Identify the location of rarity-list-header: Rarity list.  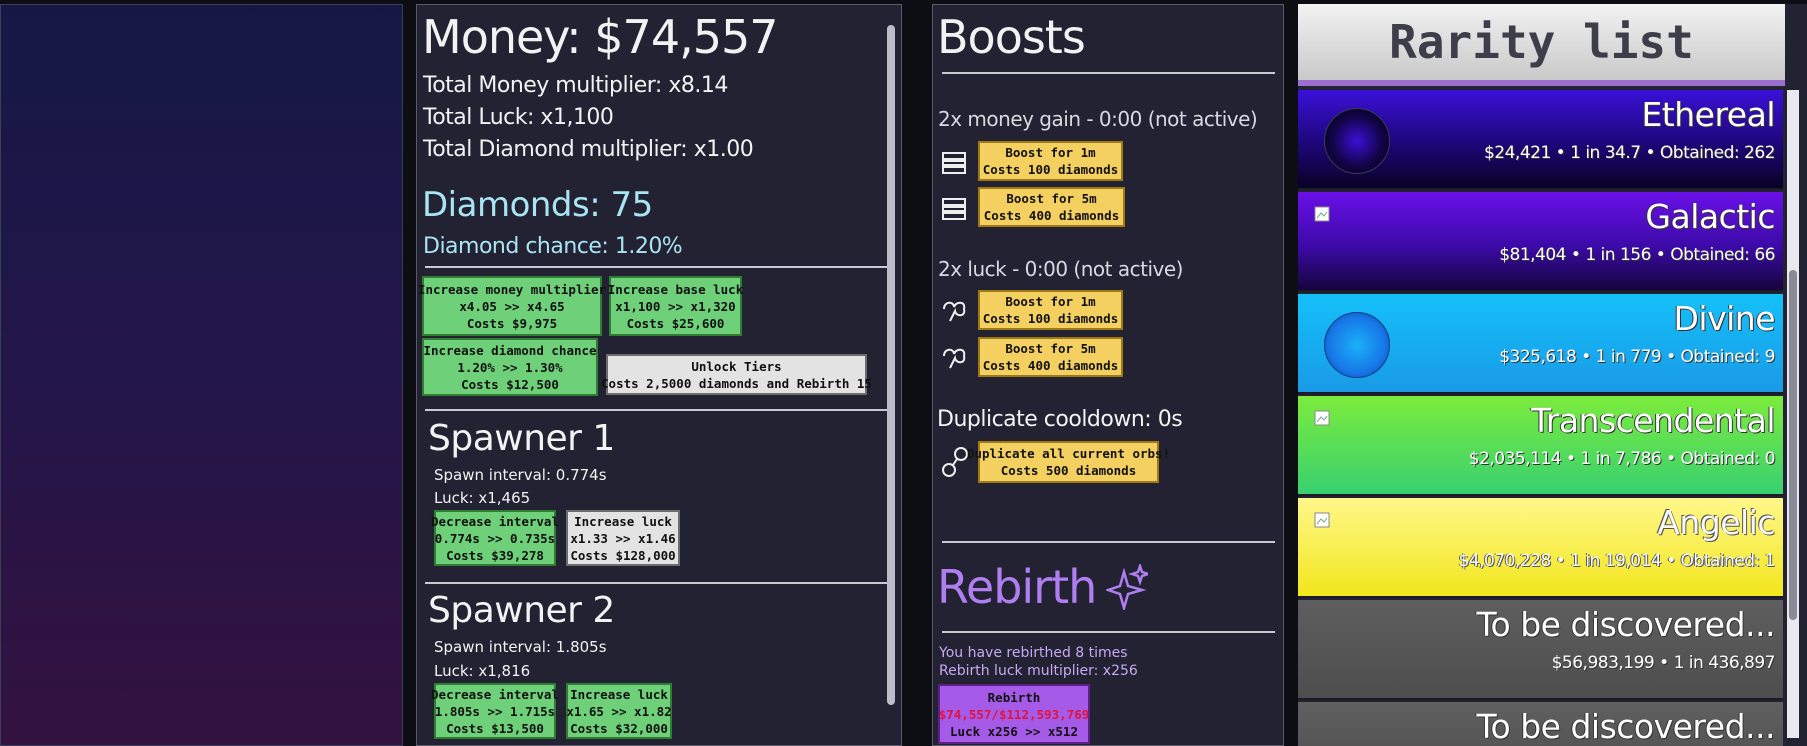
(1541, 45).